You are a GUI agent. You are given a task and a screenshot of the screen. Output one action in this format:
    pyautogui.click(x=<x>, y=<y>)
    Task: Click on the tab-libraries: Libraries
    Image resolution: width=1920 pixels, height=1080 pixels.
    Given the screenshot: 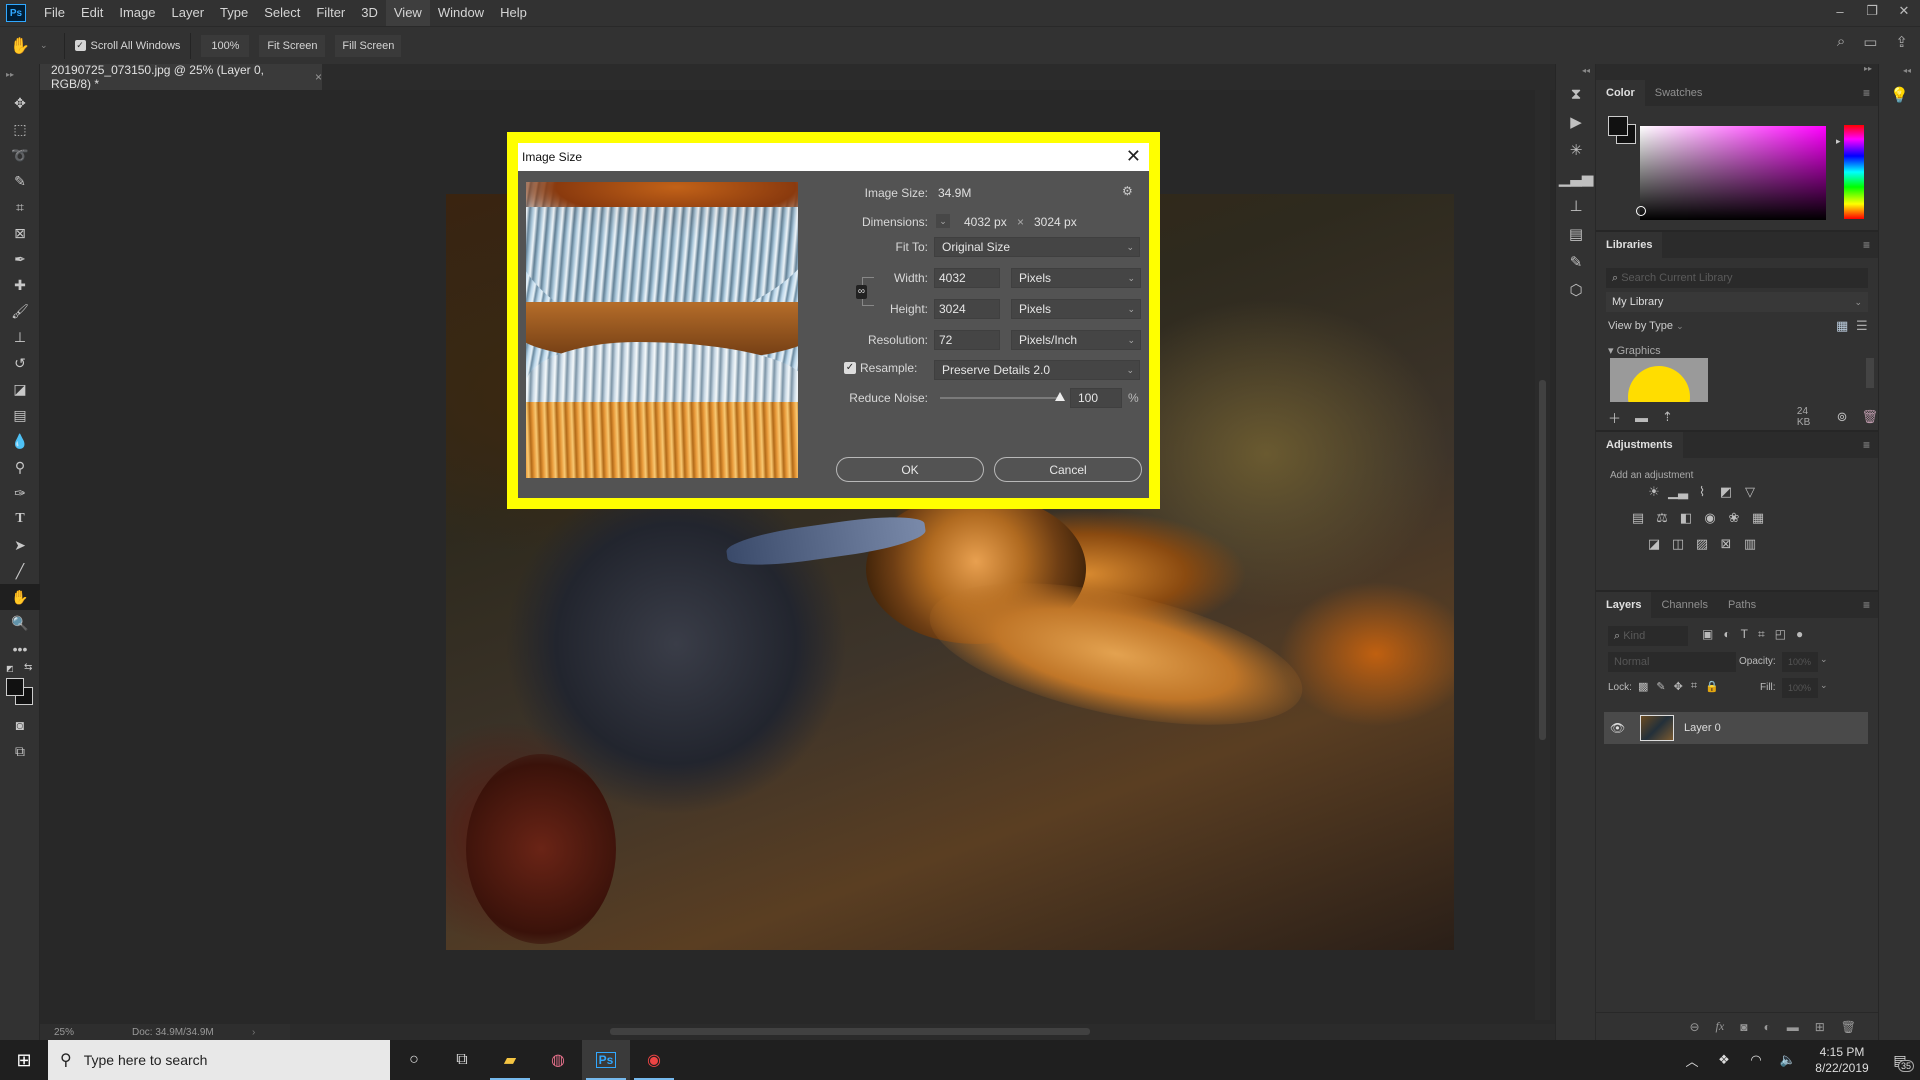 What is the action you would take?
    pyautogui.click(x=1629, y=245)
    